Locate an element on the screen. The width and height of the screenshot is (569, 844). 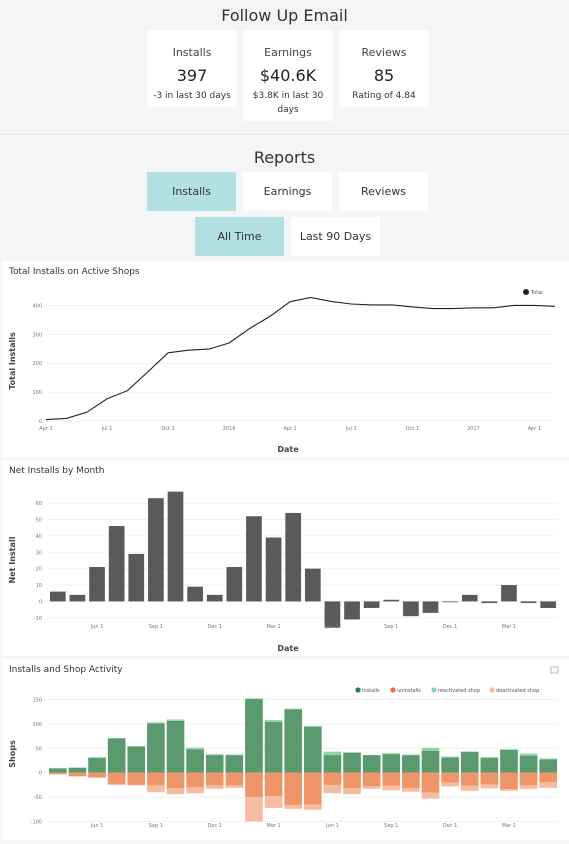
x-tick-label: 2016 is located at coordinates (229, 429).